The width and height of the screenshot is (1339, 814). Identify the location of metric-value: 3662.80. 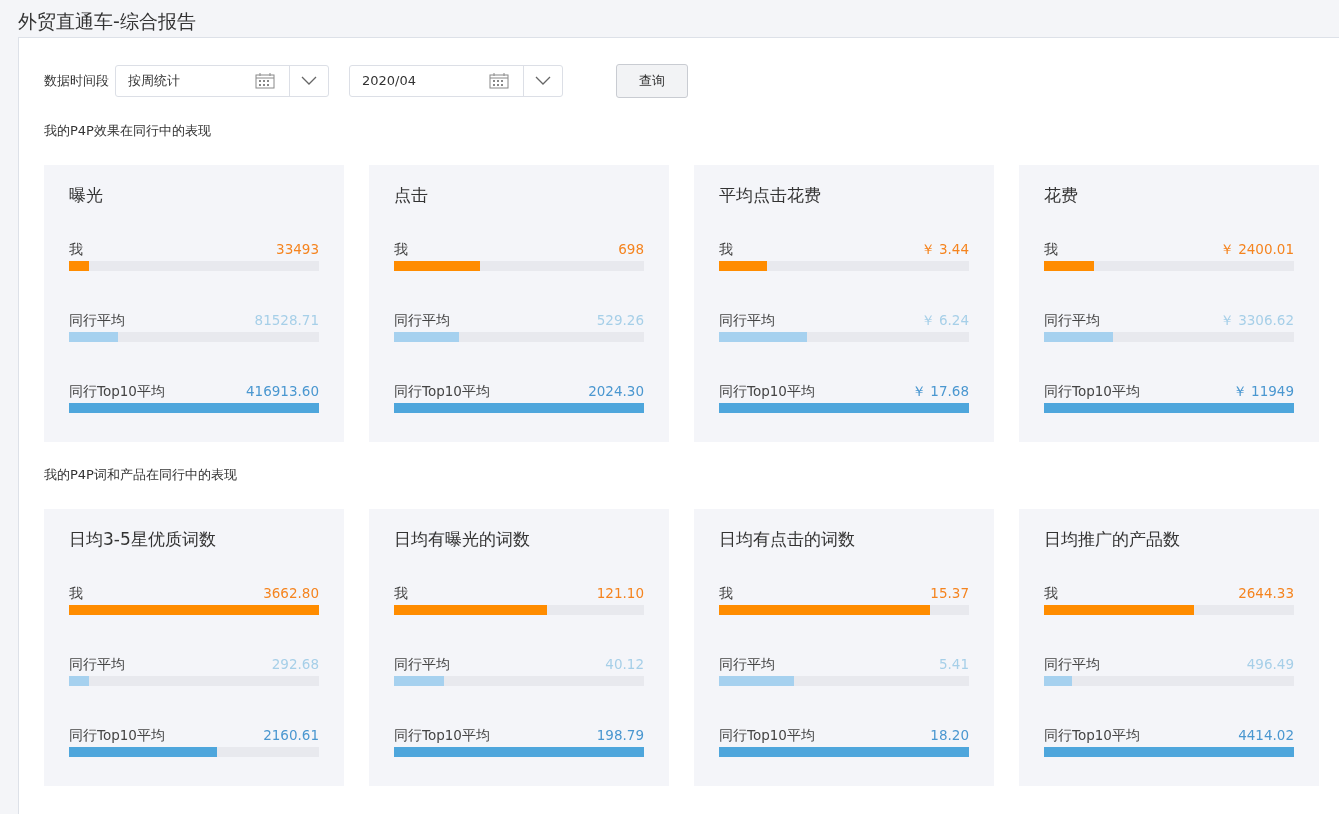
(291, 594).